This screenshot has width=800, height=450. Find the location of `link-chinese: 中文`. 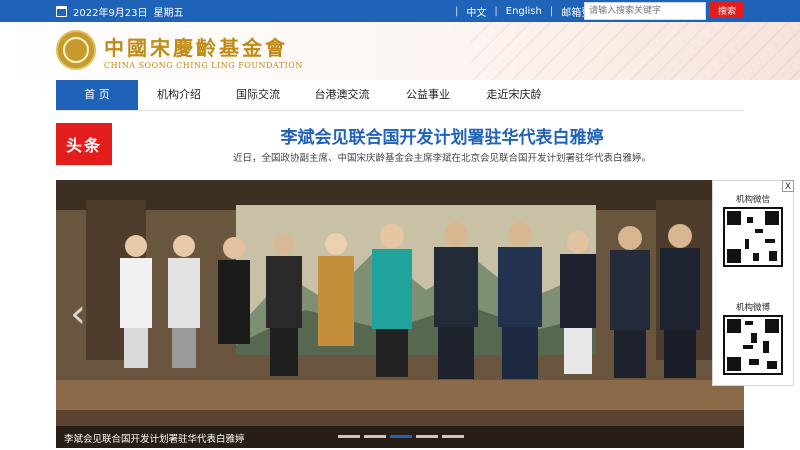

link-chinese: 中文 is located at coordinates (476, 11).